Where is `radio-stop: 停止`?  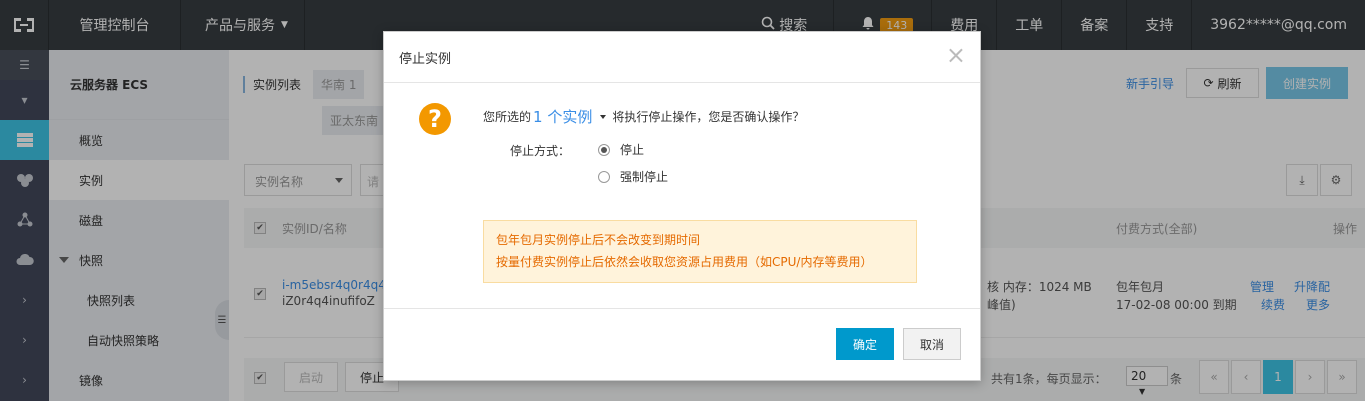 radio-stop: 停止 is located at coordinates (621, 149).